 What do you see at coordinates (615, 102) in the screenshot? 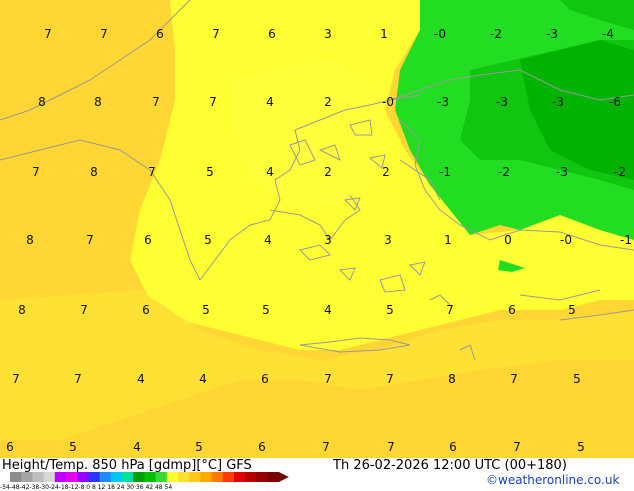
I see `temperature-value: -6` at bounding box center [615, 102].